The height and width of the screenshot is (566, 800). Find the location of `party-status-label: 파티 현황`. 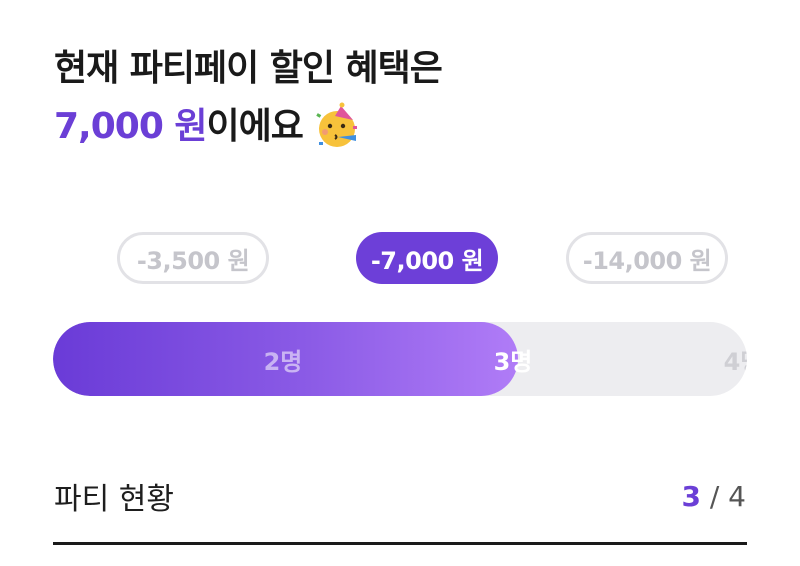

party-status-label: 파티 현황 is located at coordinates (114, 499).